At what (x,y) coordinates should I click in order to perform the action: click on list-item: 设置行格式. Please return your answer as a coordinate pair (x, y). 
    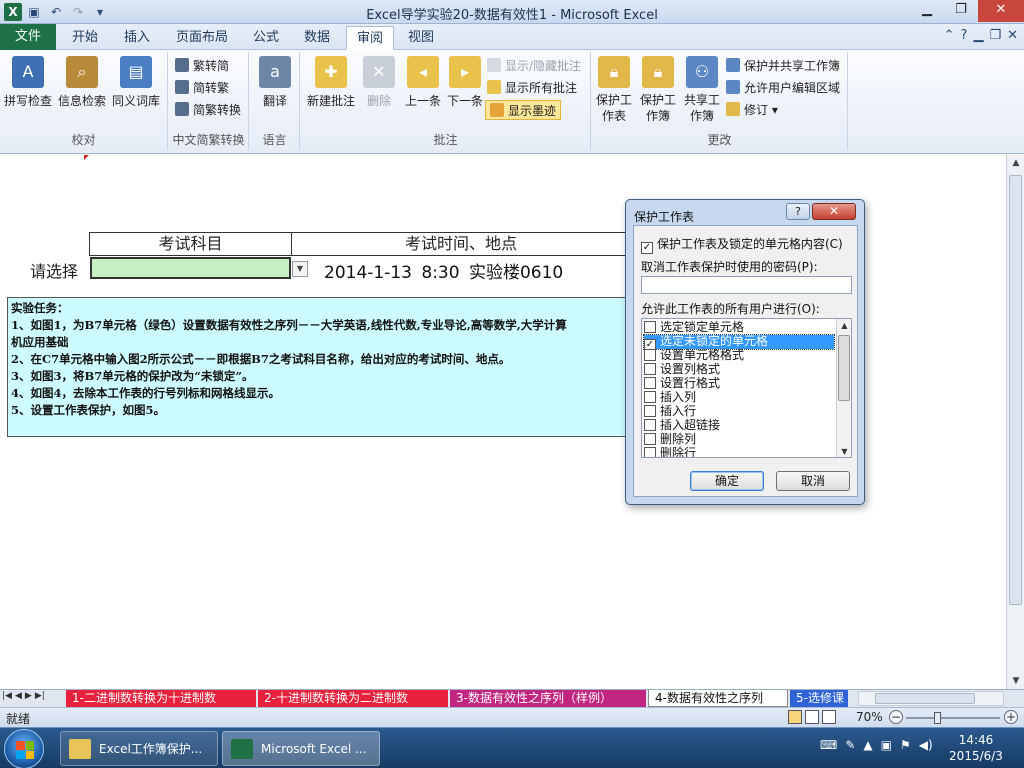
    Looking at the image, I should click on (739, 384).